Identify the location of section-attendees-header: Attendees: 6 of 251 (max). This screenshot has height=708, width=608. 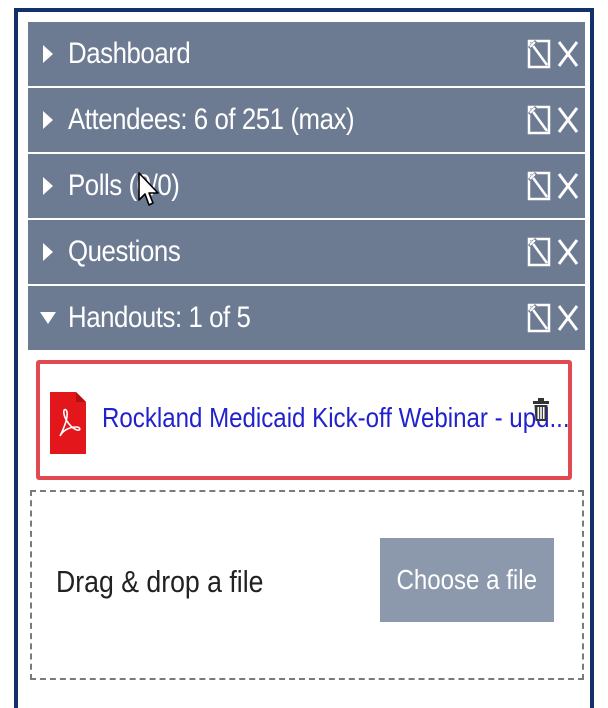
(306, 119).